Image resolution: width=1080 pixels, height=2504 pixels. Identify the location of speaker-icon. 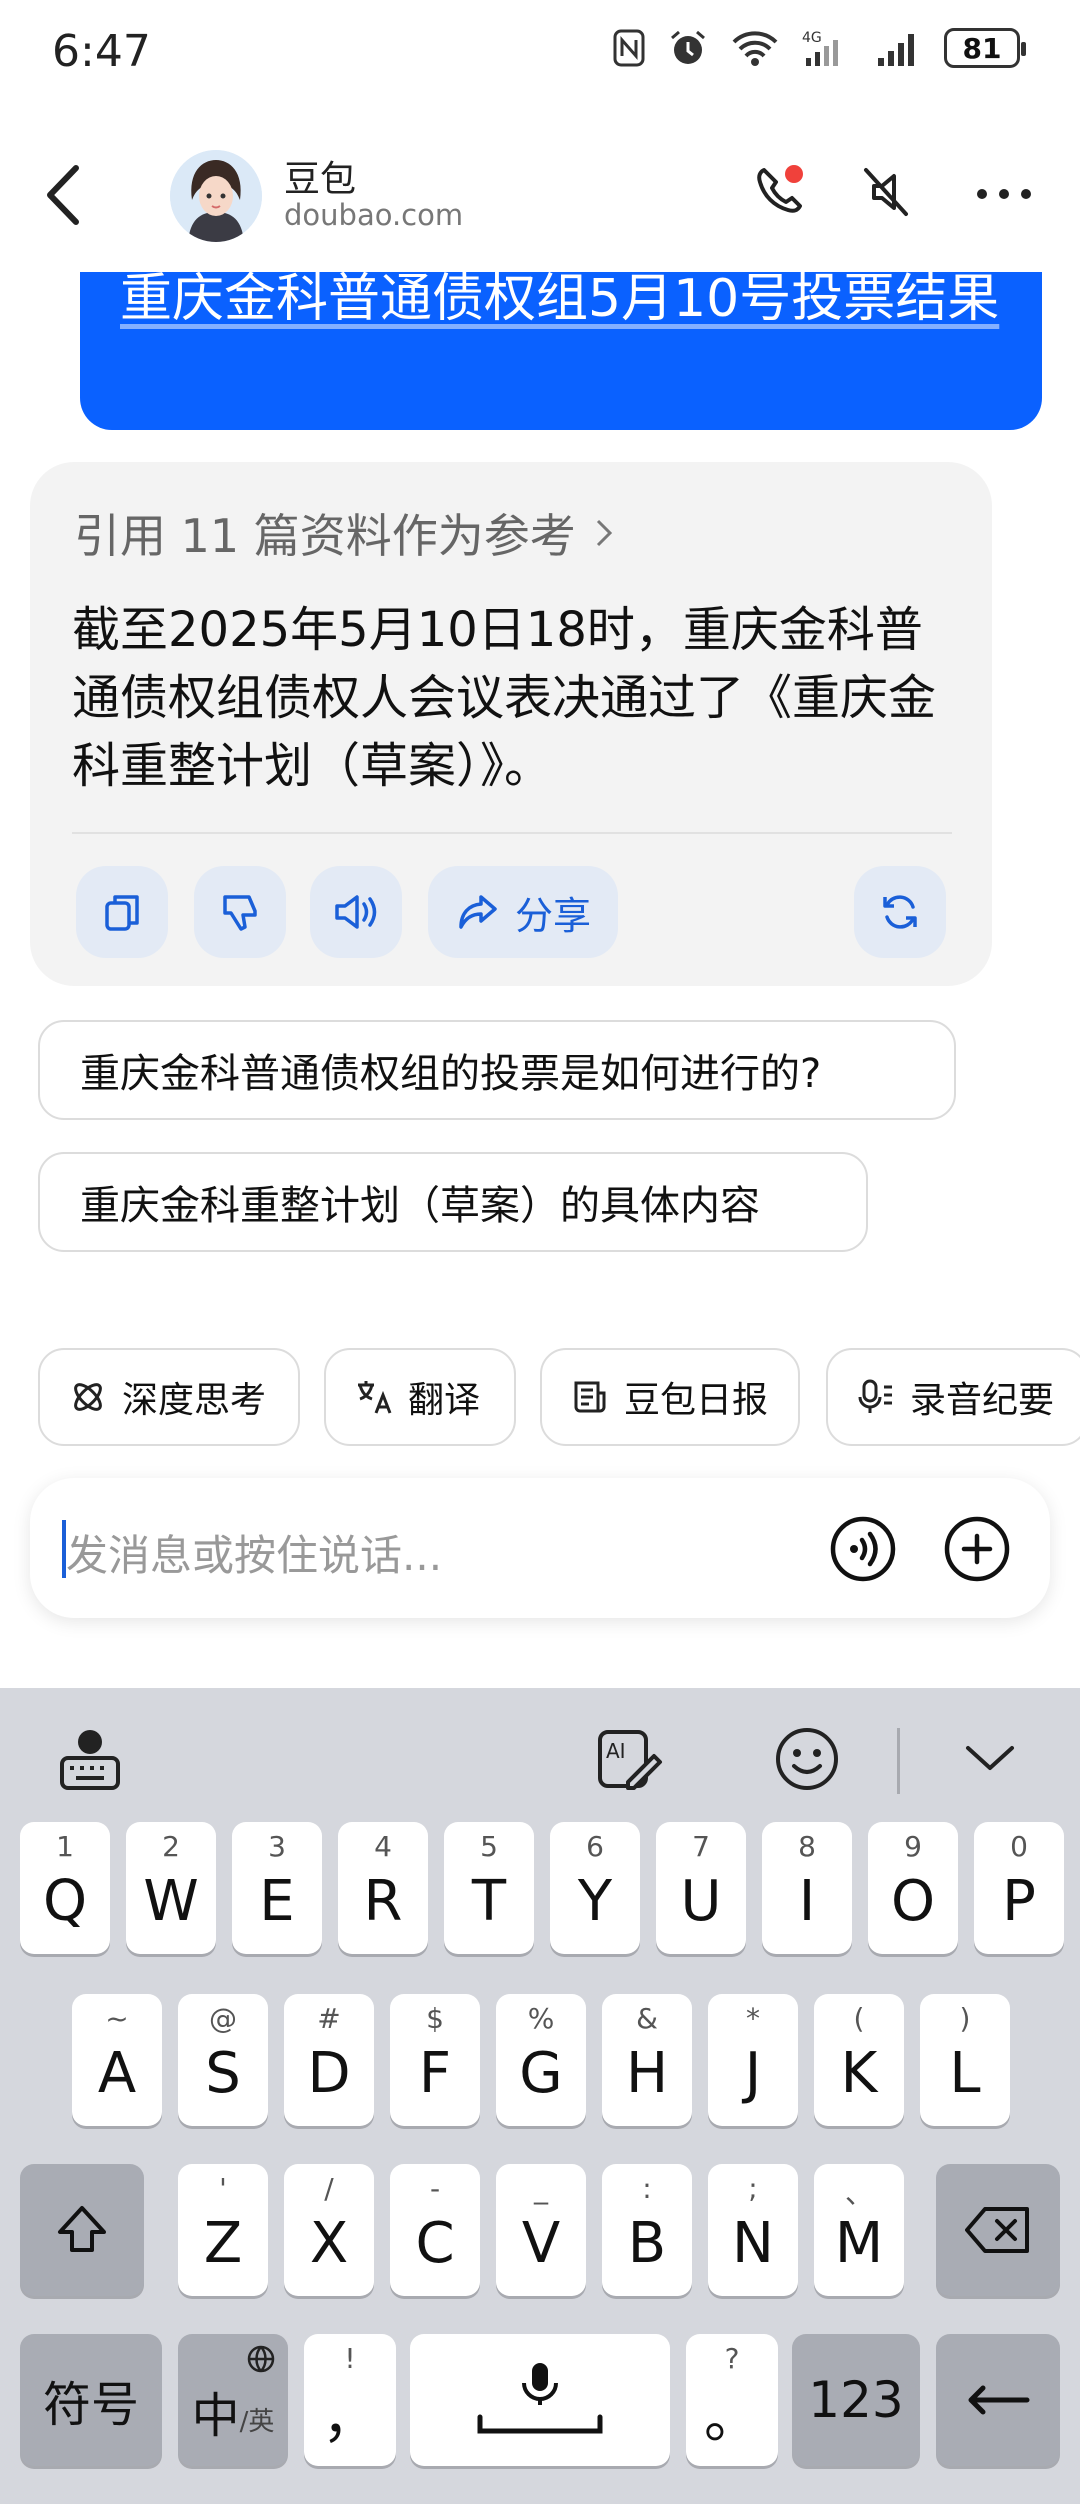
(356, 912).